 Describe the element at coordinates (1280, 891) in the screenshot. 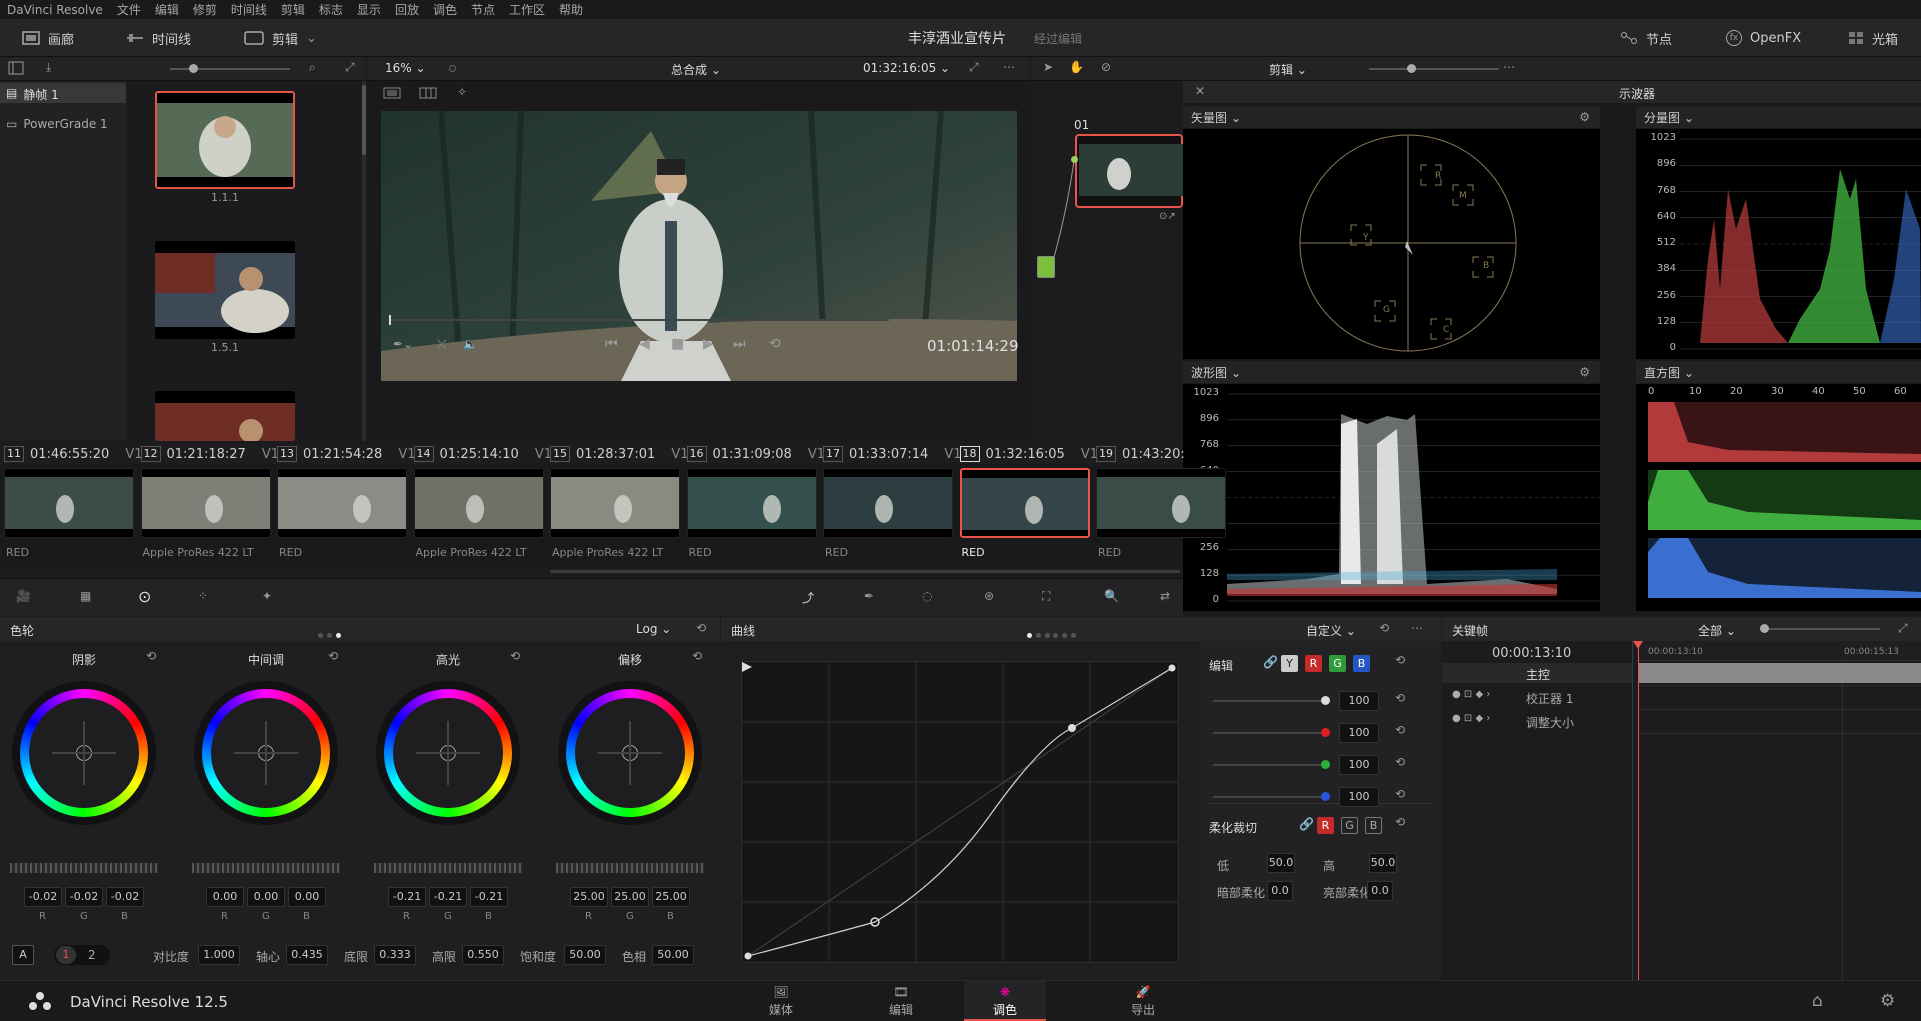

I see `low-softness-field: 0.0` at that location.